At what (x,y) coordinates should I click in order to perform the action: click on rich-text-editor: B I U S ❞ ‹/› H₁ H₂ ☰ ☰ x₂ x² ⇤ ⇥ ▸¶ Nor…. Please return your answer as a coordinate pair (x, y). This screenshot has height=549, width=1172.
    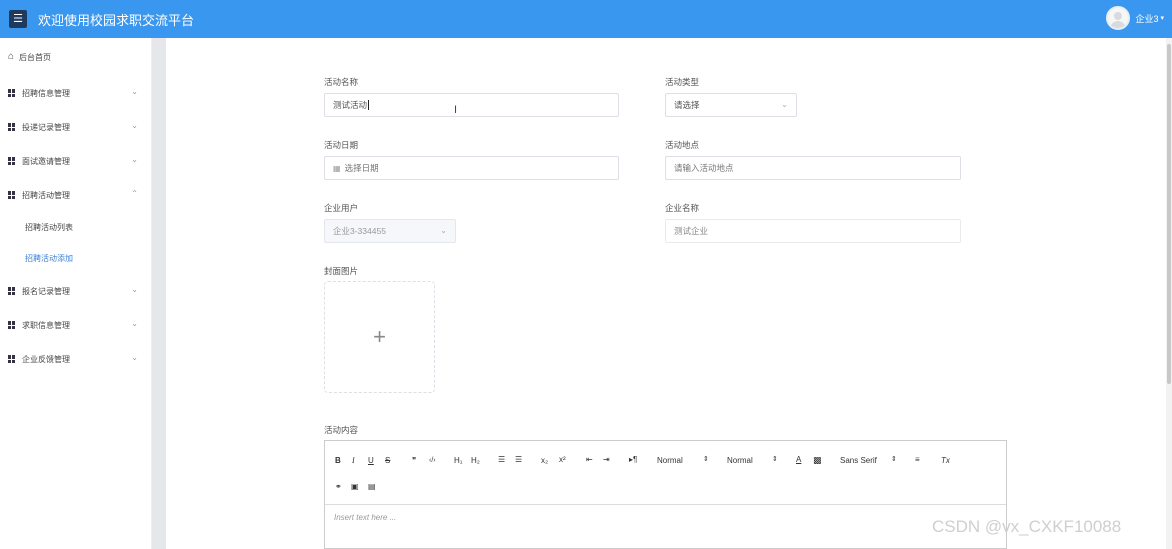
    Looking at the image, I should click on (665, 494).